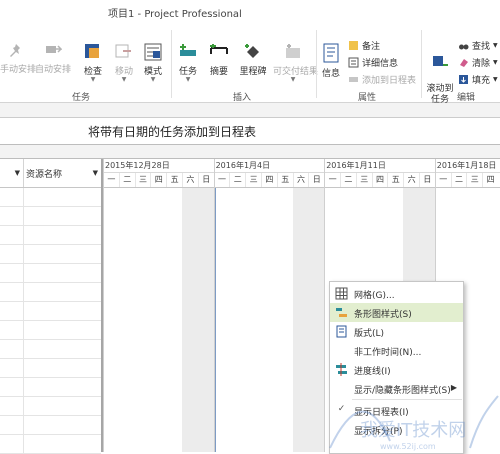  I want to click on inspect-button: 检查 ▼, so click(93, 62).